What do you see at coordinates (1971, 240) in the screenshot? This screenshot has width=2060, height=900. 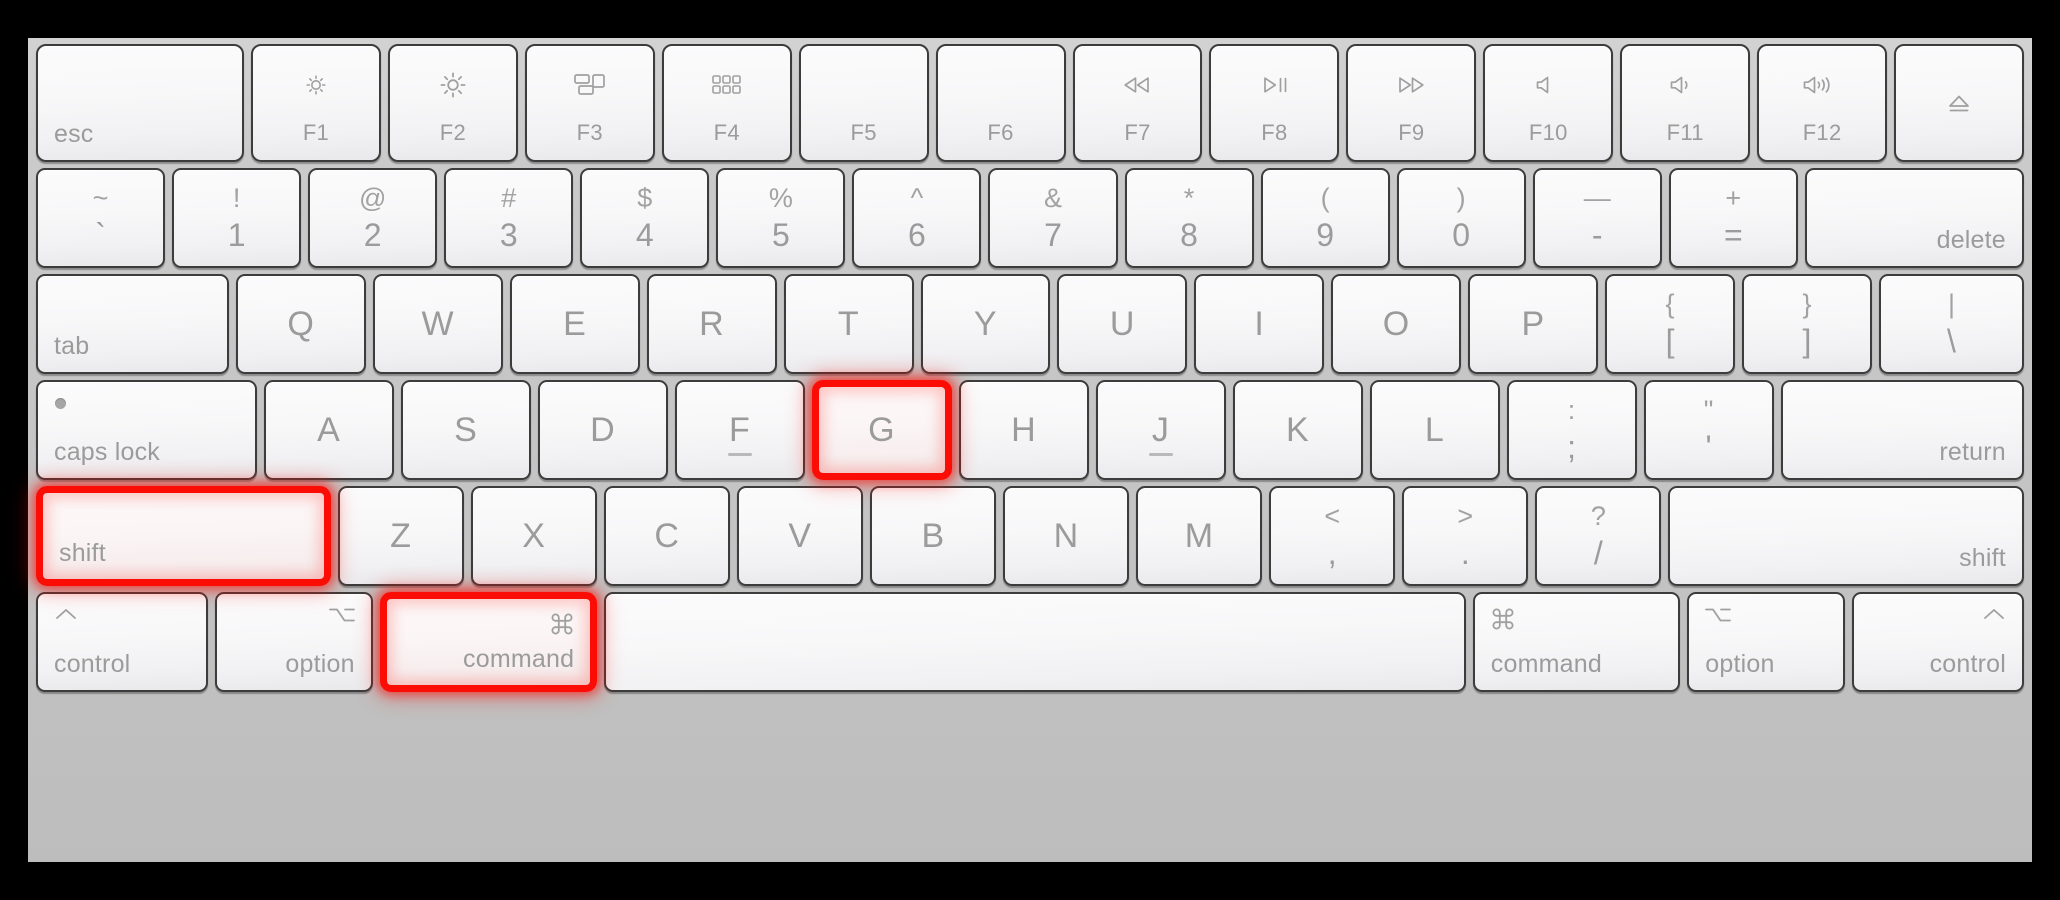 I see `key-delete-label: delete` at bounding box center [1971, 240].